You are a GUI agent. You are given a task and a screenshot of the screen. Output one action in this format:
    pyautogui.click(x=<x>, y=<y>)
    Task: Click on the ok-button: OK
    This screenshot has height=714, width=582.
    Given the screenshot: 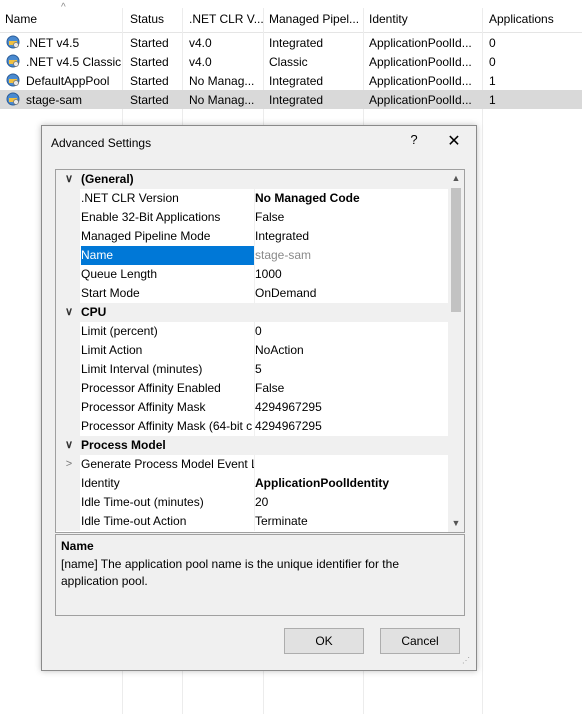 What is the action you would take?
    pyautogui.click(x=324, y=641)
    